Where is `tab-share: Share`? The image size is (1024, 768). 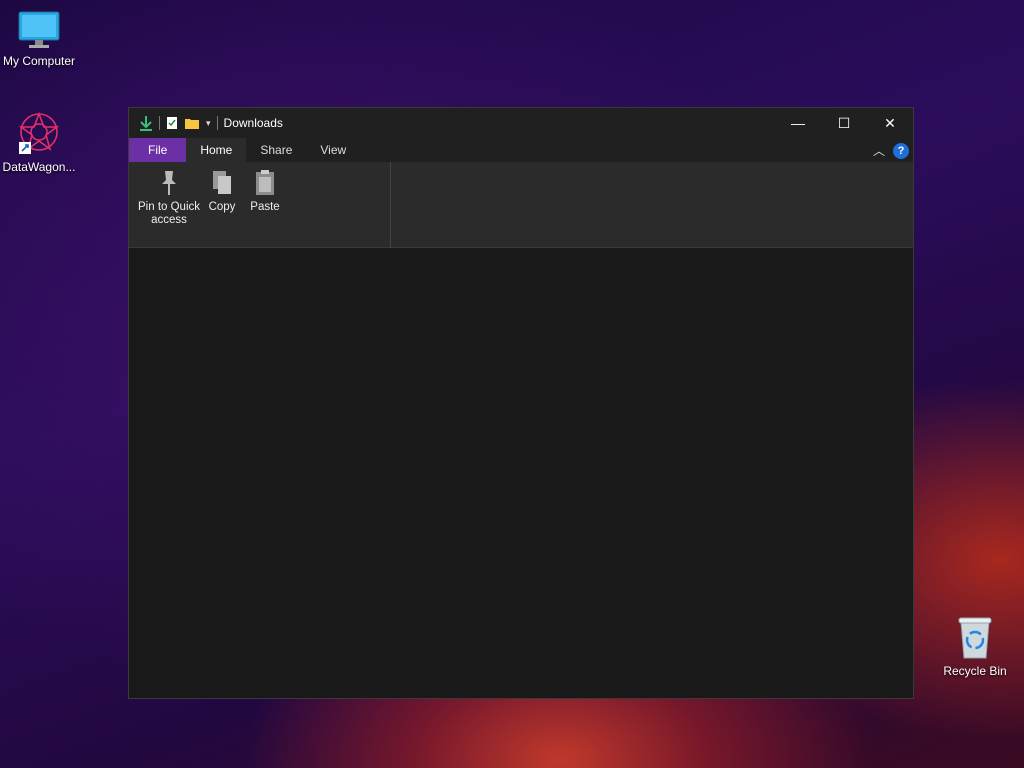 tab-share: Share is located at coordinates (276, 150).